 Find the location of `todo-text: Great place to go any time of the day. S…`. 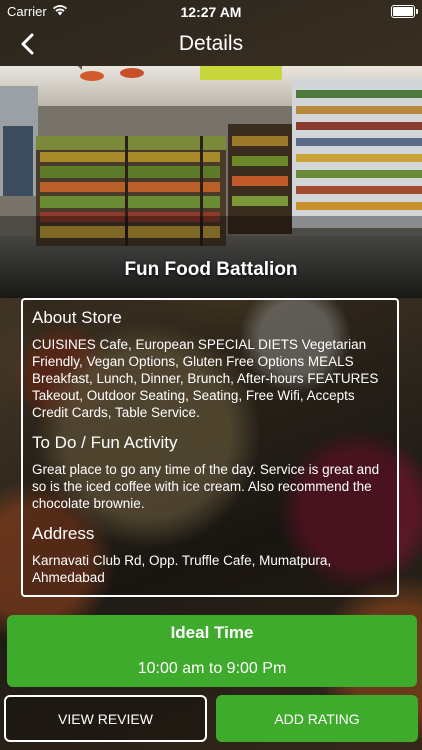

todo-text: Great place to go any time of the day. S… is located at coordinates (206, 486).